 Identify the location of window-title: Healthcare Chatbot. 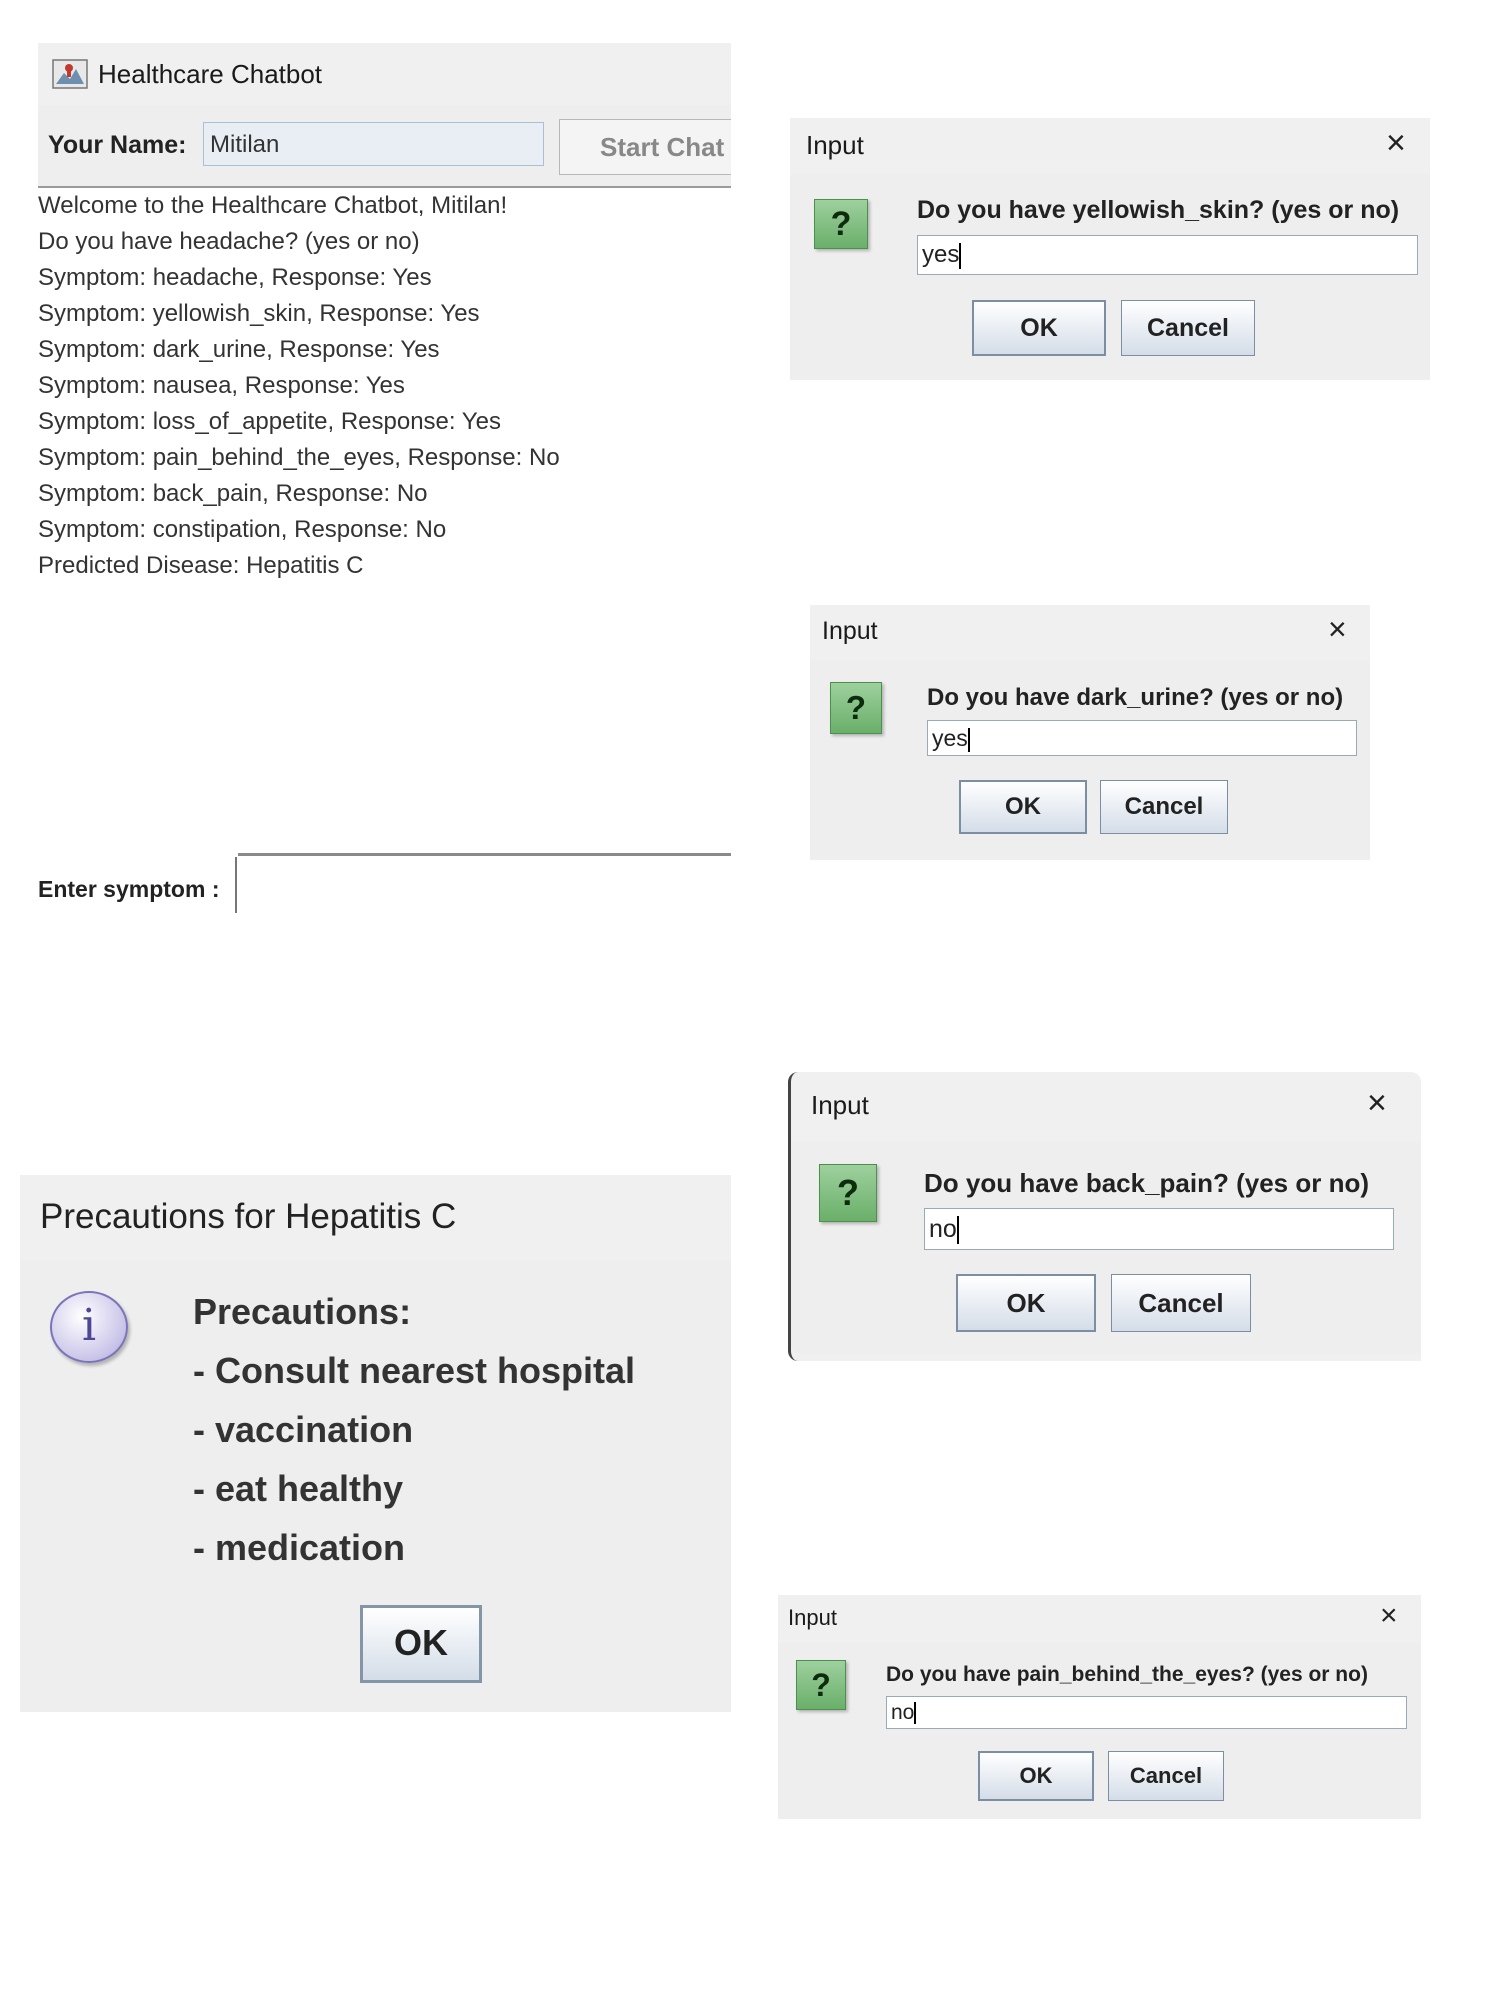
(210, 73).